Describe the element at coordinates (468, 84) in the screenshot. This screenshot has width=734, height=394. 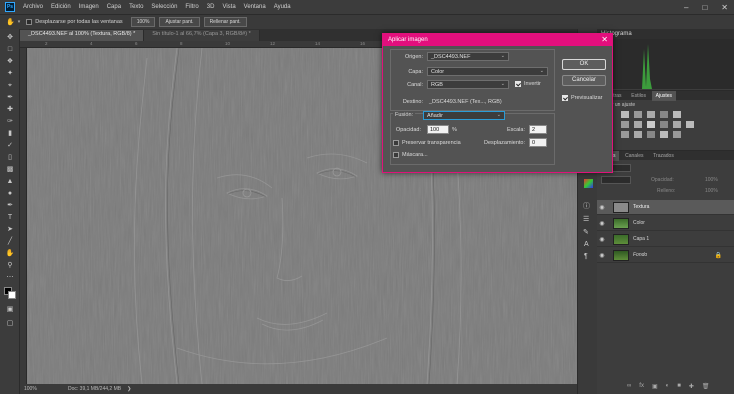
I see `channel-select: RGB ⌄` at that location.